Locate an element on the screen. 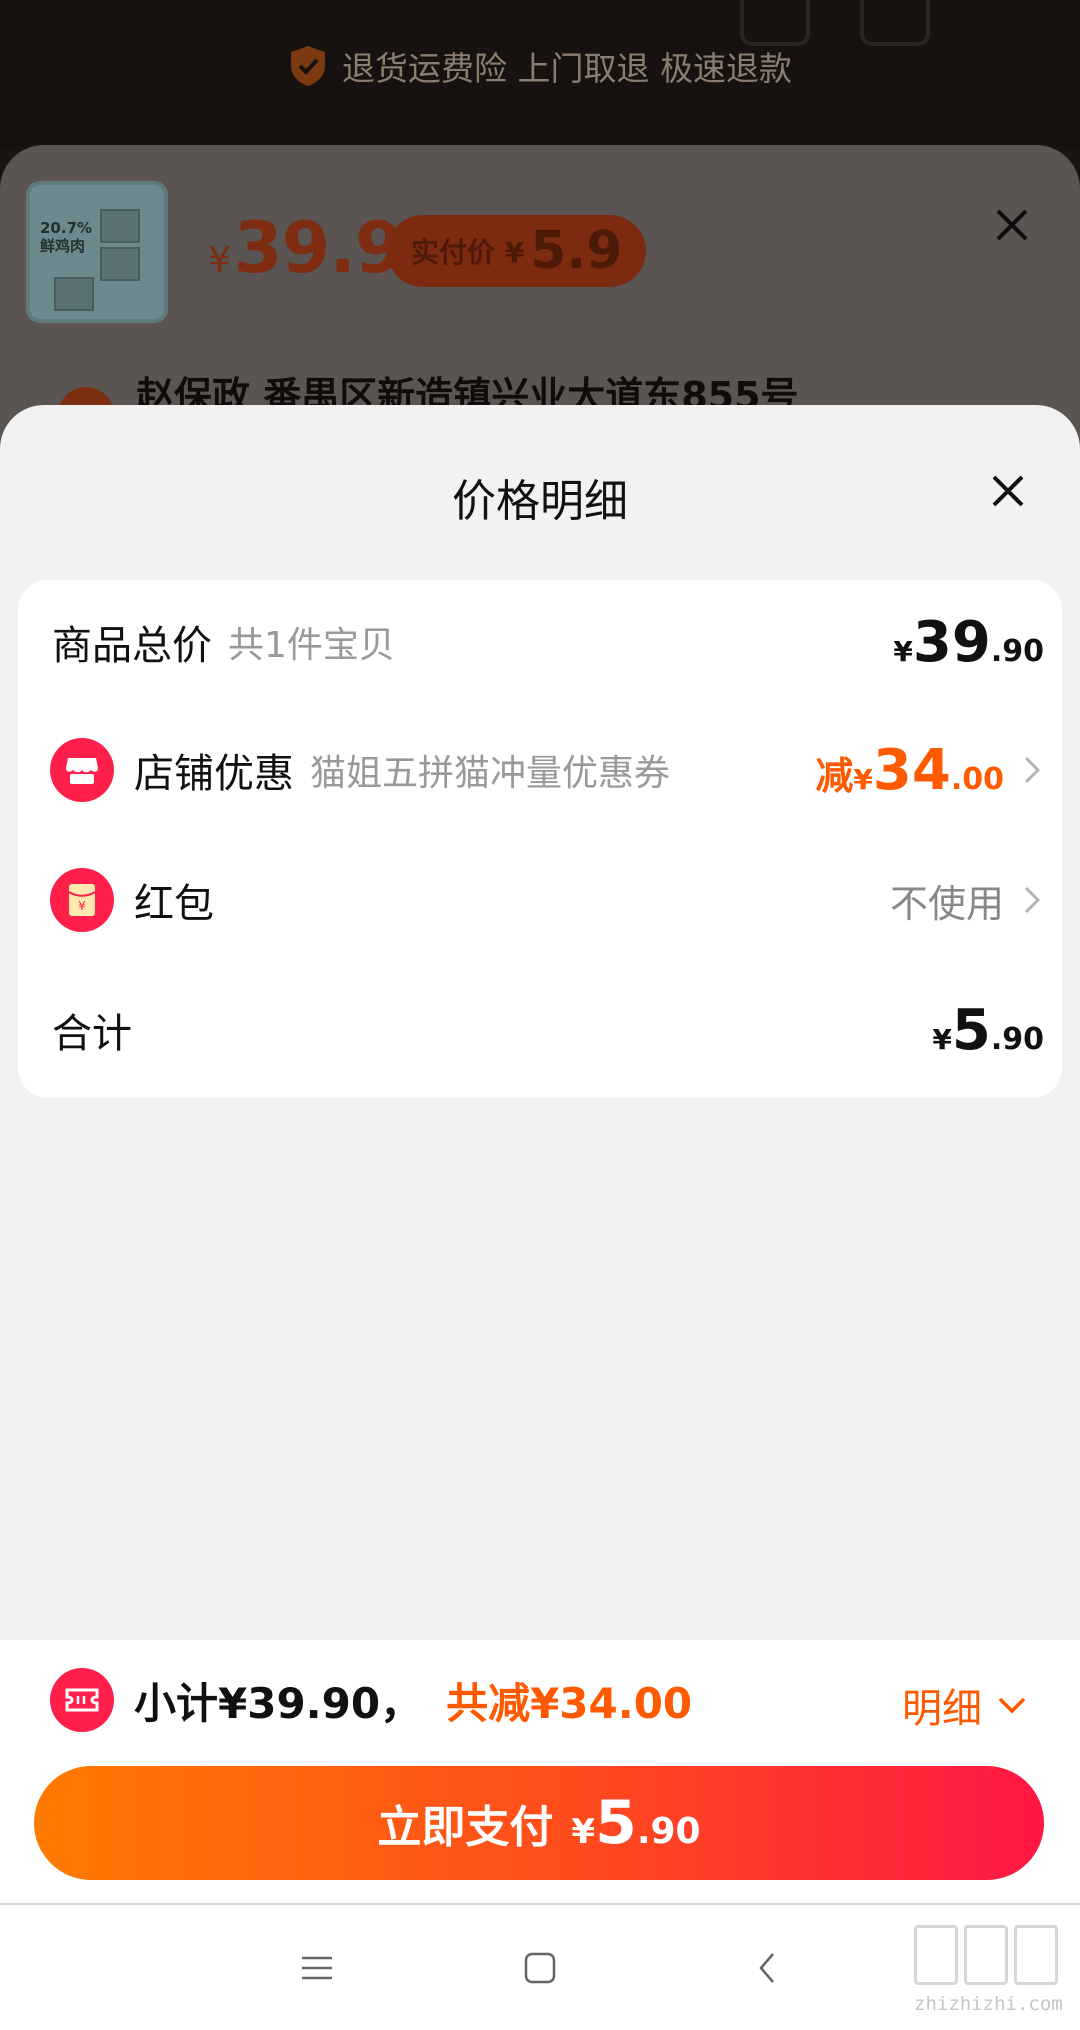 This screenshot has width=1080, height=2030. home-icon is located at coordinates (540, 1968).